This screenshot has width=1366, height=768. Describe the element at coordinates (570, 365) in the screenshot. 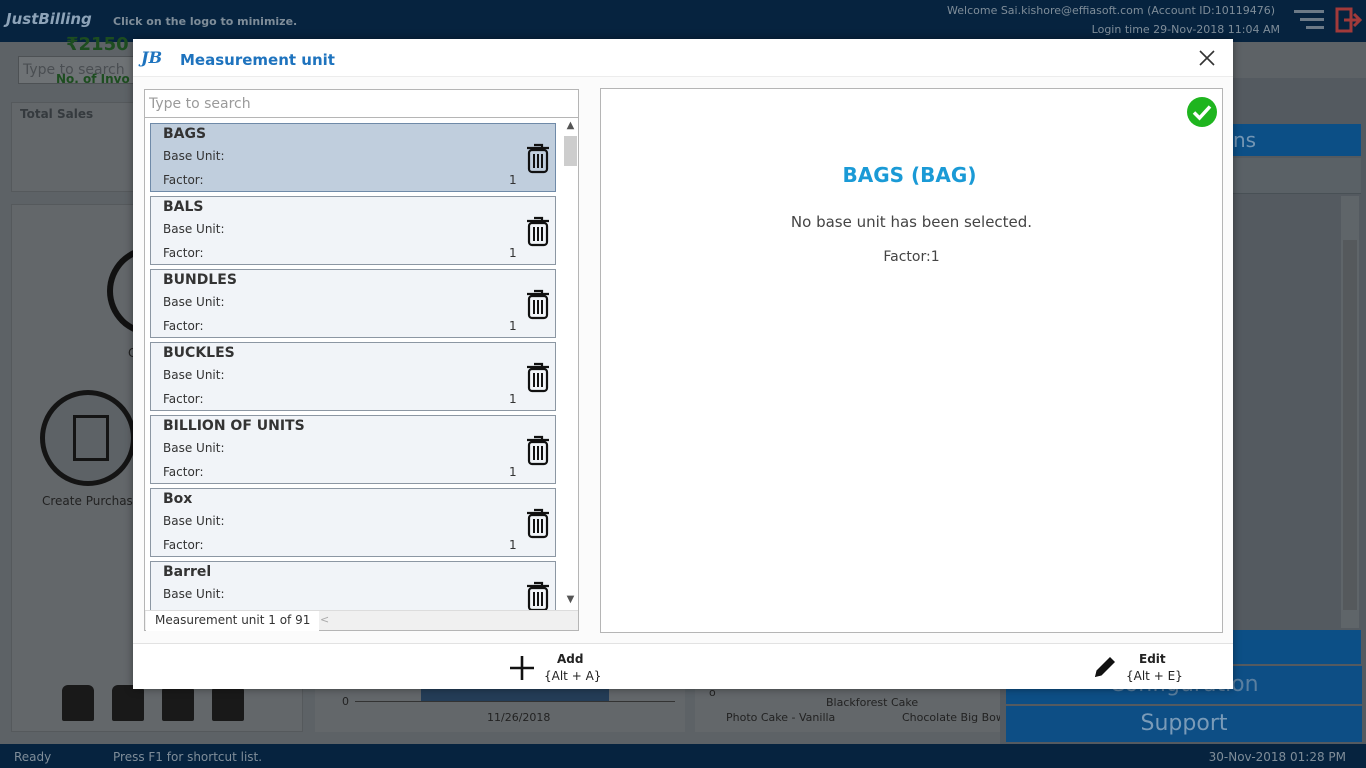

I see `unit-list-scrollbar: ▲ ▼` at that location.